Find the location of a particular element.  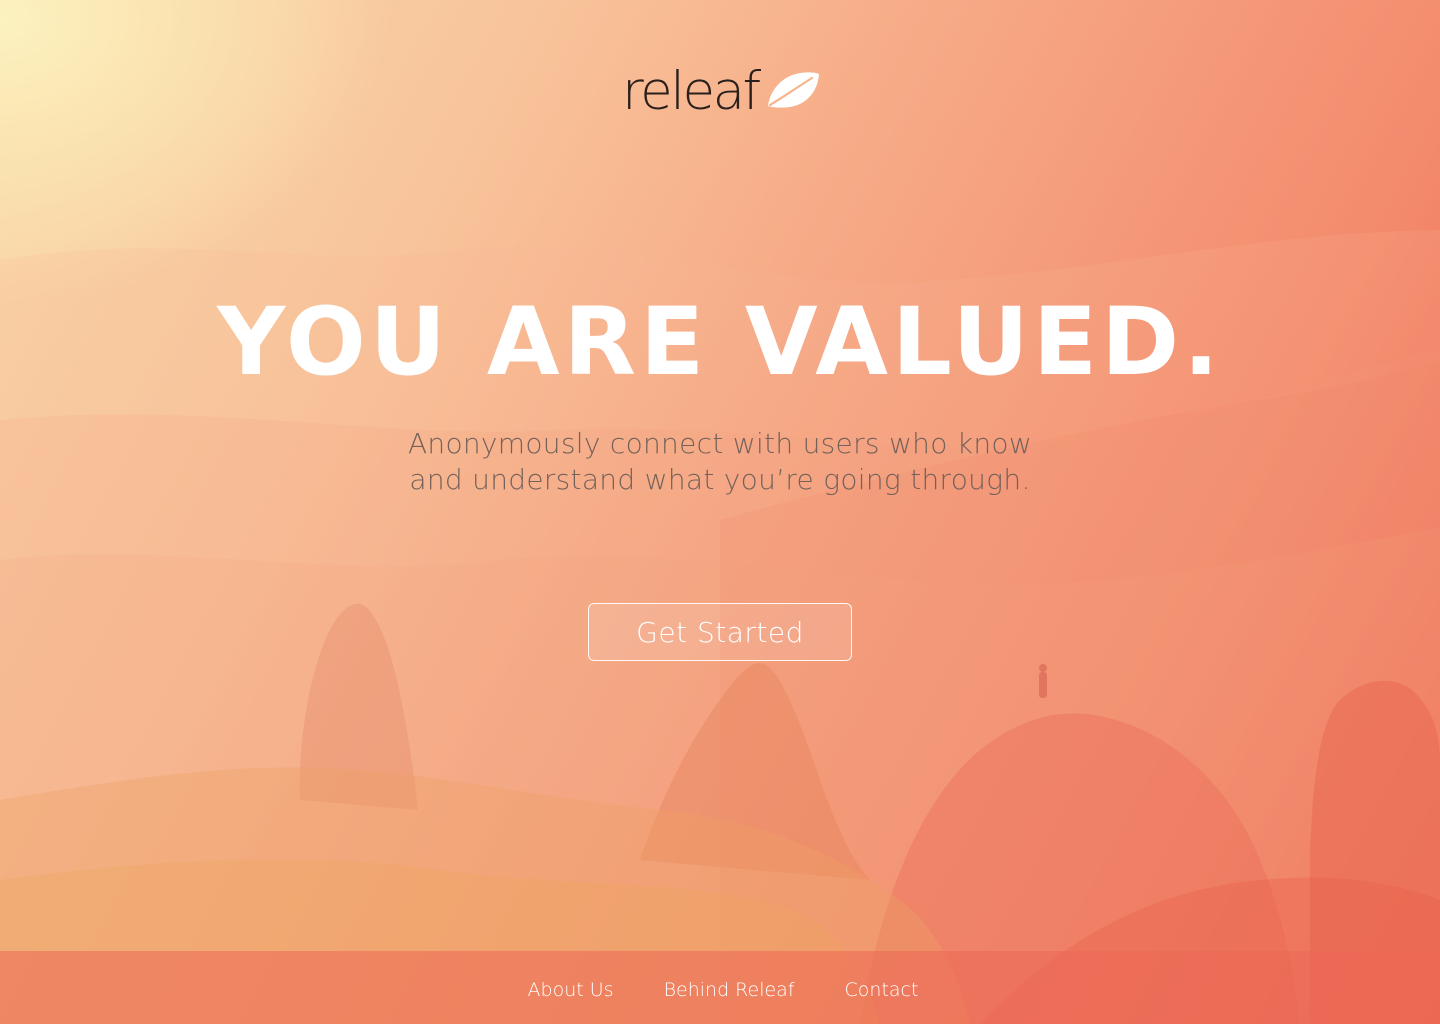

footer-nav: About Us Behind Releaf Contact is located at coordinates (720, 987).